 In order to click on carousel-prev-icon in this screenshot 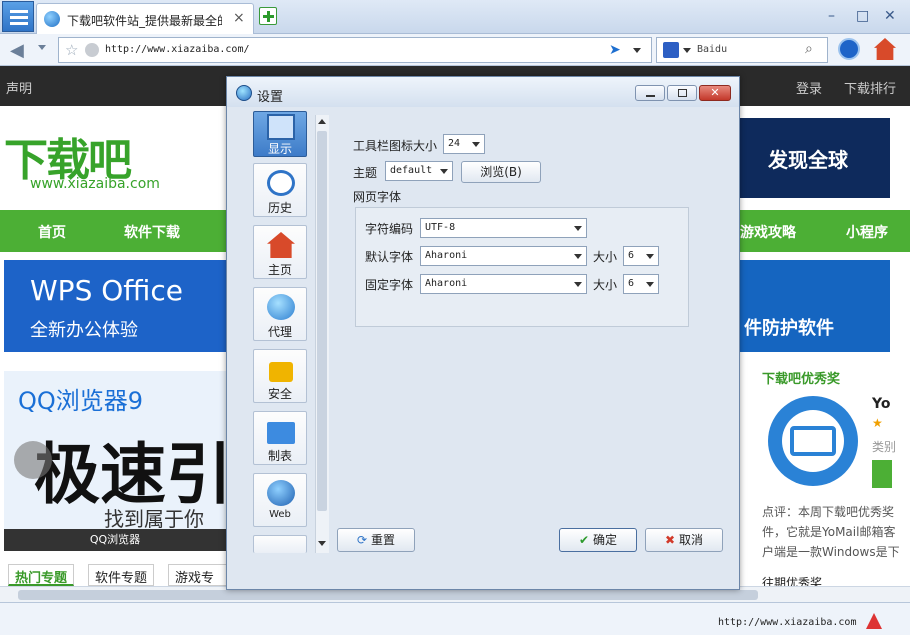, I will do `click(33, 460)`.